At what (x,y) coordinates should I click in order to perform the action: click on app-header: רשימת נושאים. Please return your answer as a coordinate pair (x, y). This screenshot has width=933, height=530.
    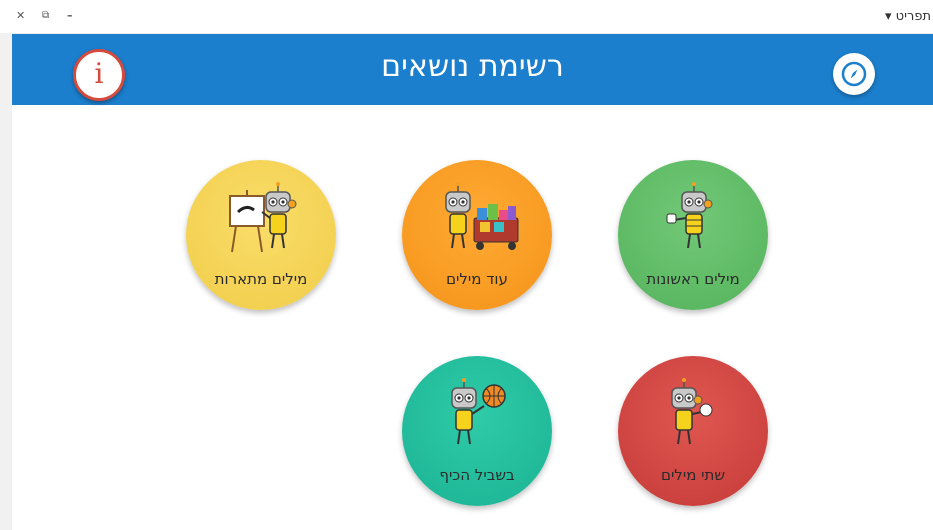
    Looking at the image, I should click on (472, 69).